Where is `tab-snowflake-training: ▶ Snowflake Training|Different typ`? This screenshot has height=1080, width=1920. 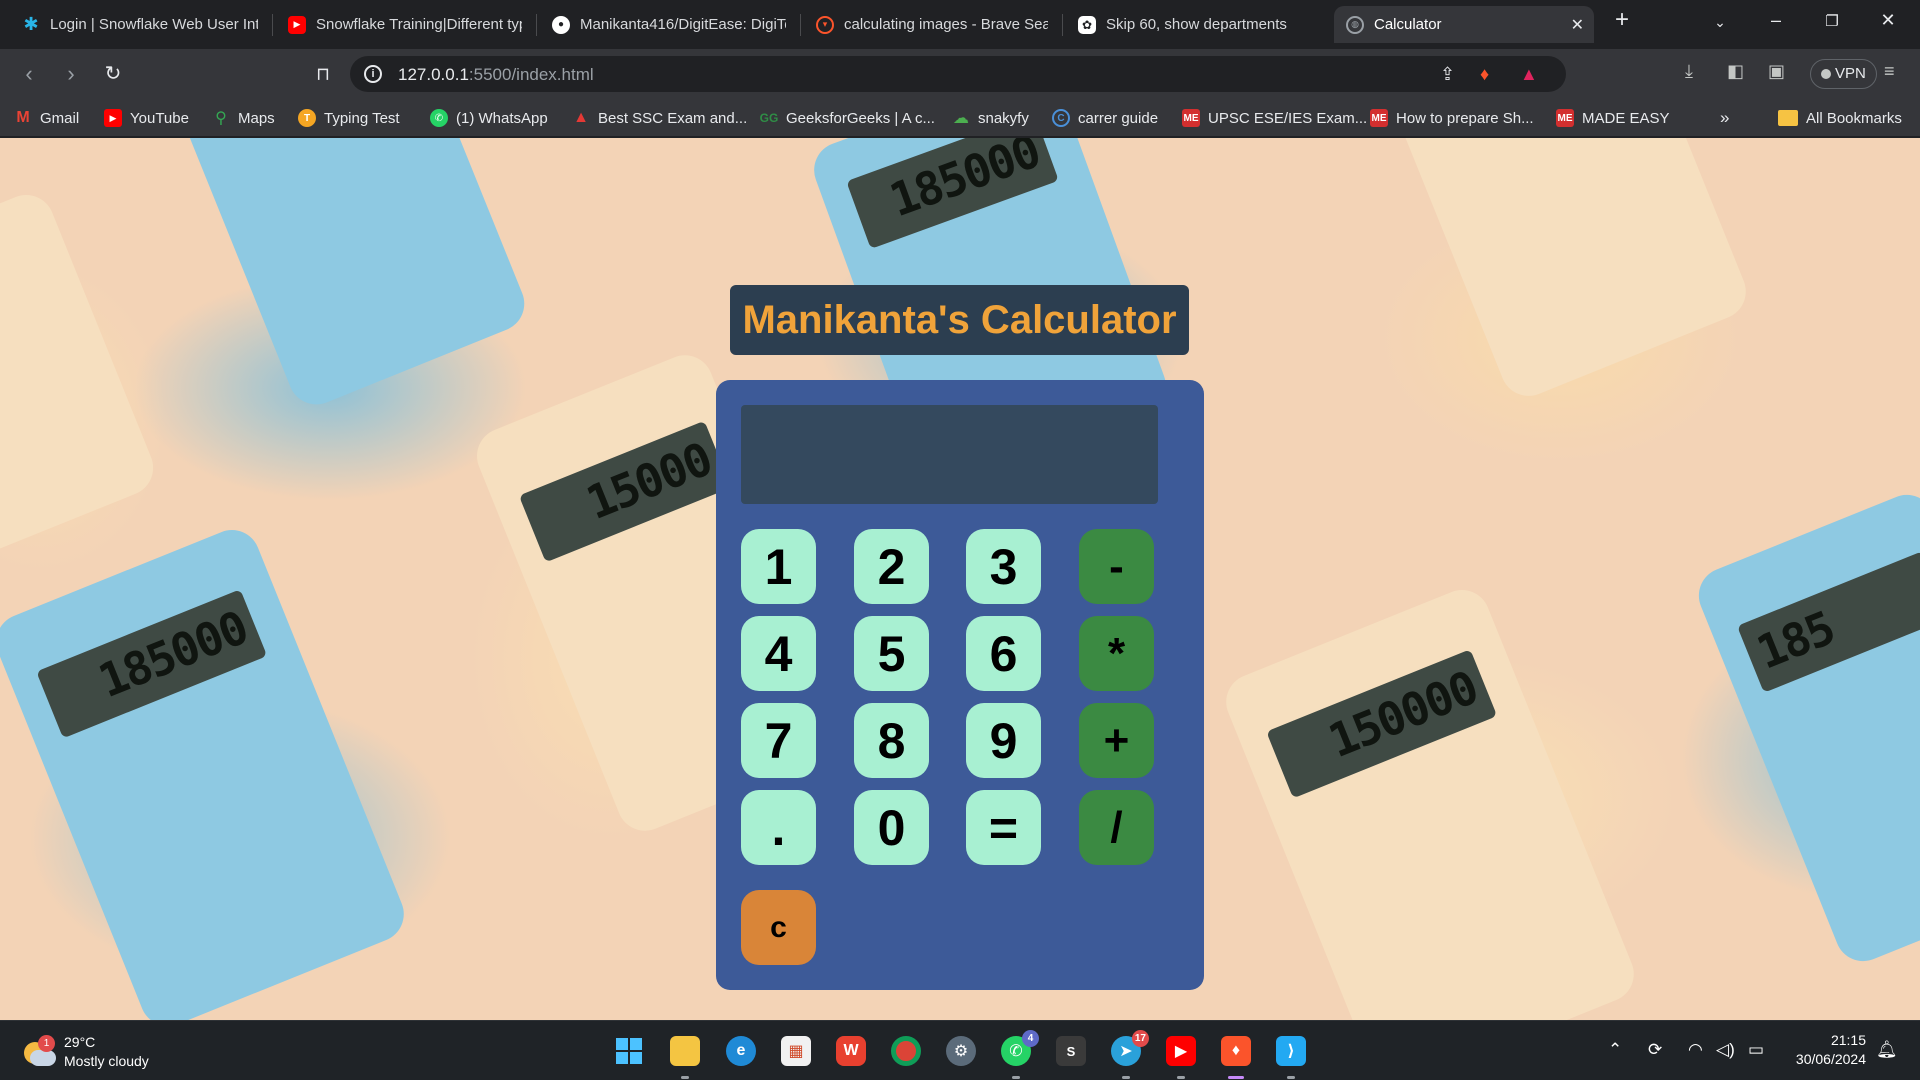 tab-snowflake-training: ▶ Snowflake Training|Different typ is located at coordinates (405, 24).